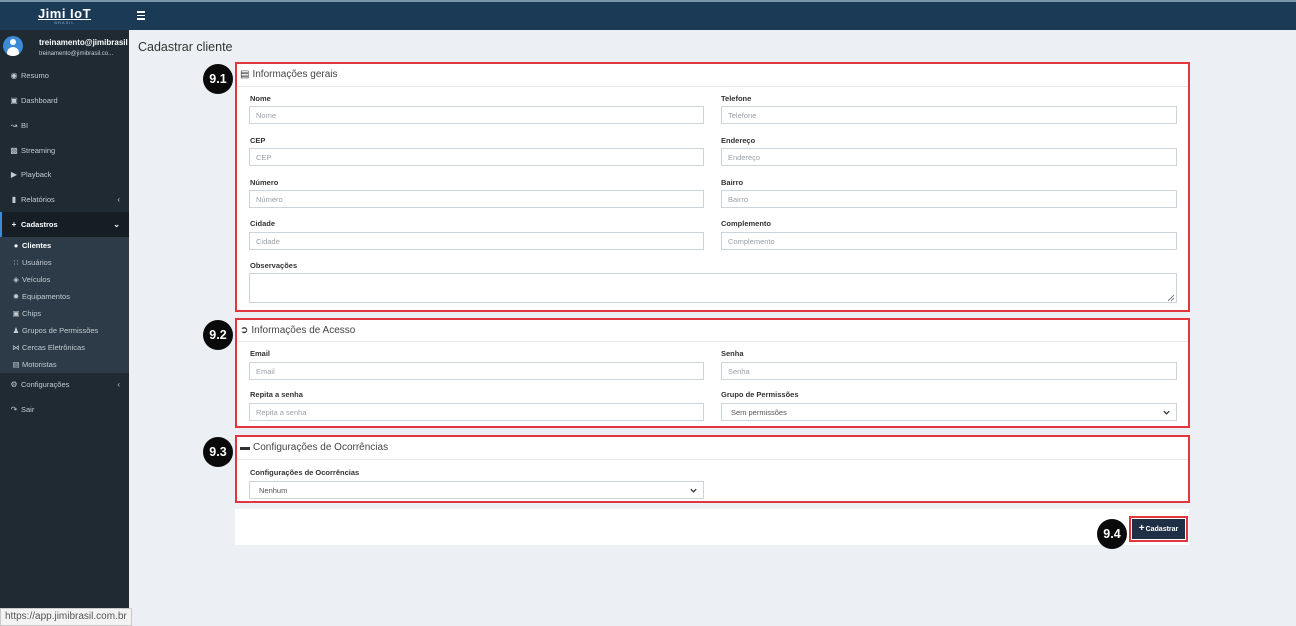  I want to click on sidebar-item-cadastros: + Cadastros ⌄, so click(64, 224).